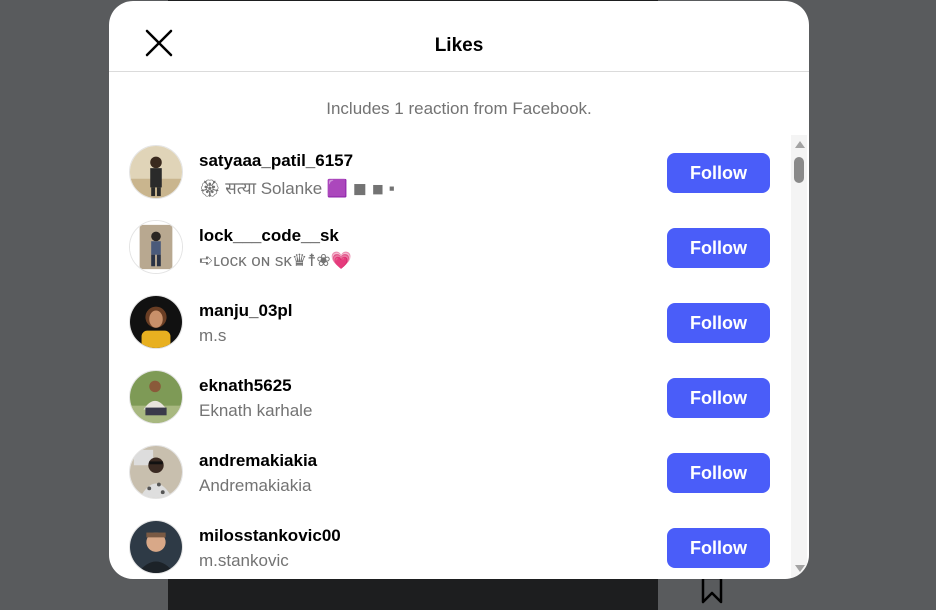  I want to click on bookmark-icon, so click(712, 590).